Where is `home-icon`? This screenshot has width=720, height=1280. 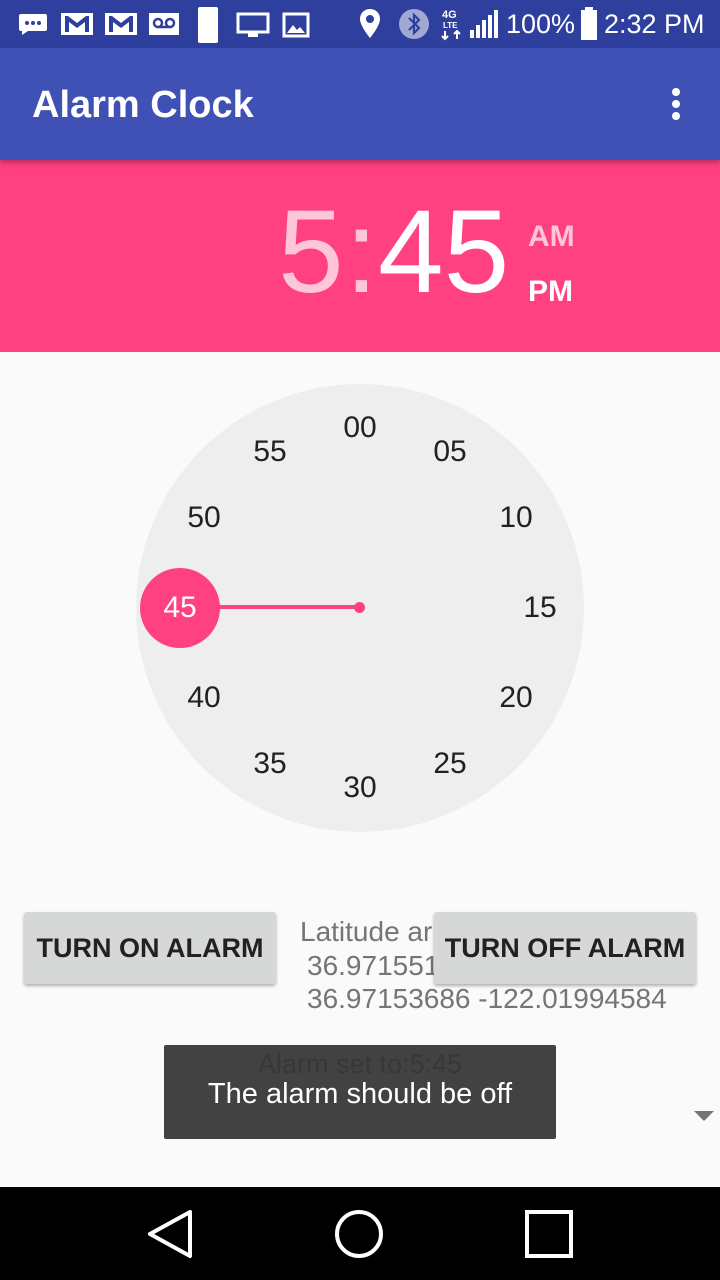
home-icon is located at coordinates (359, 1233).